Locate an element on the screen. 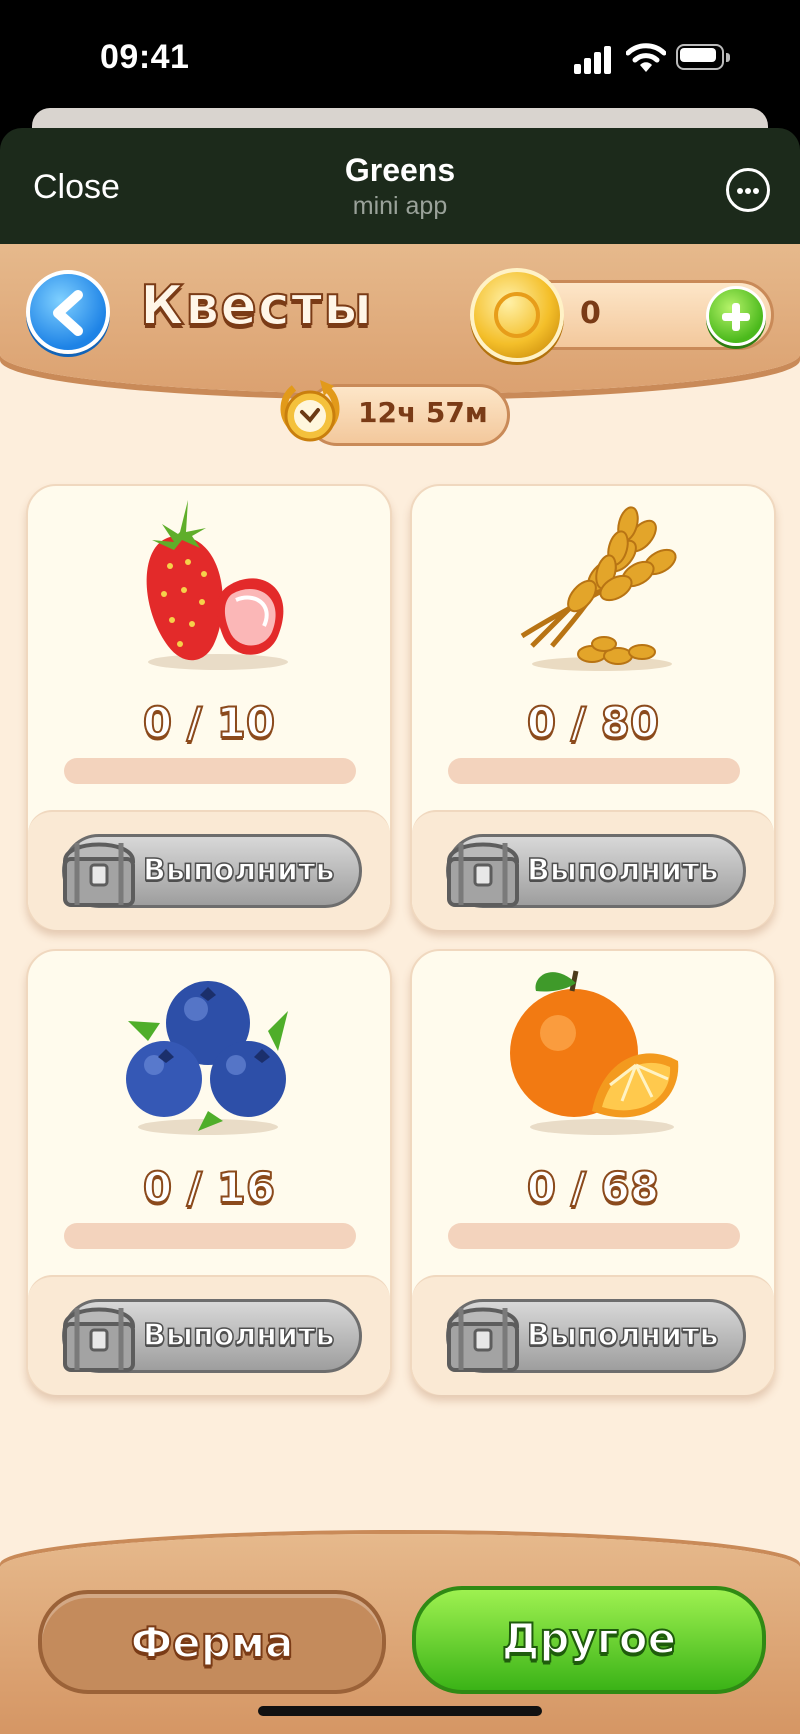  more-icon is located at coordinates (748, 190).